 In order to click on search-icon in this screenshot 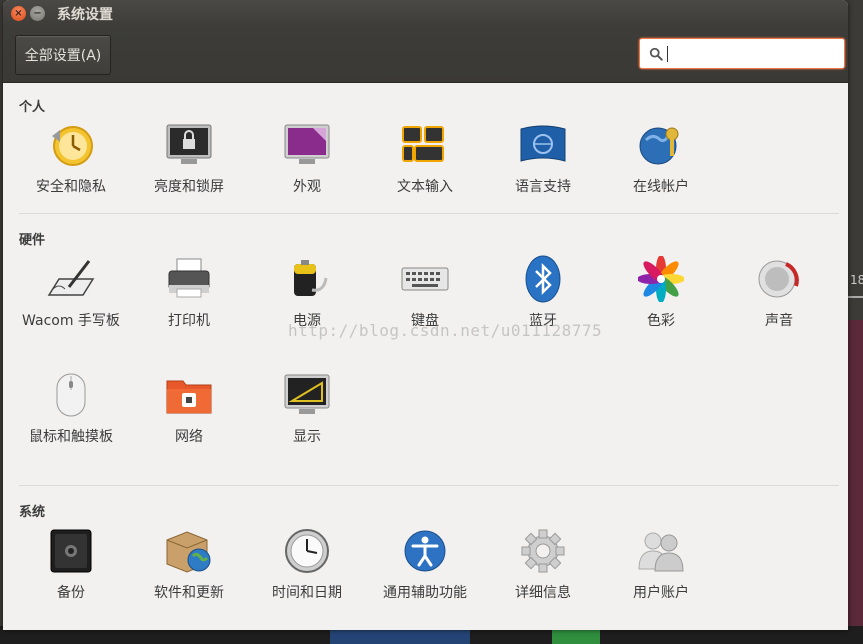, I will do `click(656, 54)`.